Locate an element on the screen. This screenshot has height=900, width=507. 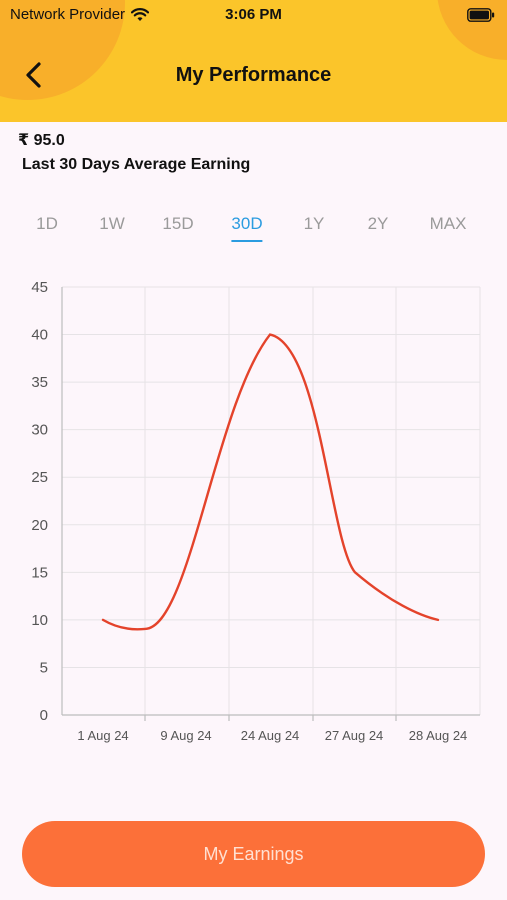
y-tick-label: 5 is located at coordinates (44, 667).